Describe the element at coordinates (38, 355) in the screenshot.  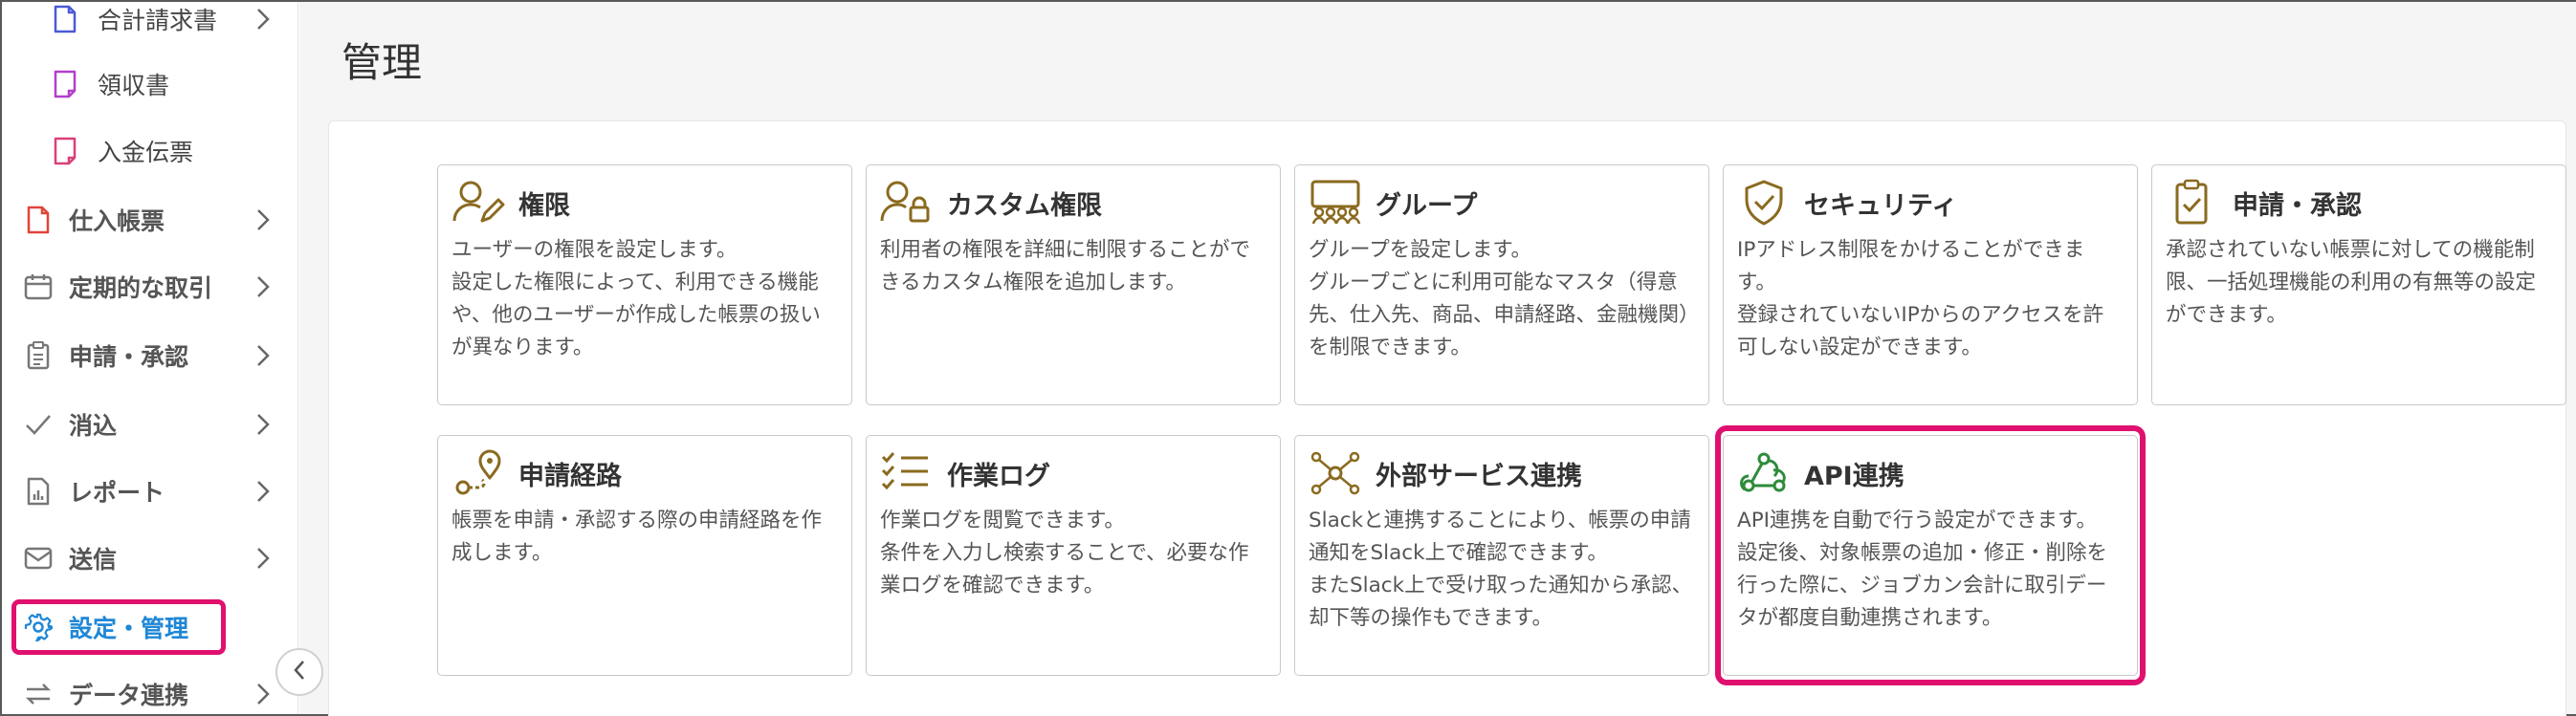
I see `clipboard-list-icon` at that location.